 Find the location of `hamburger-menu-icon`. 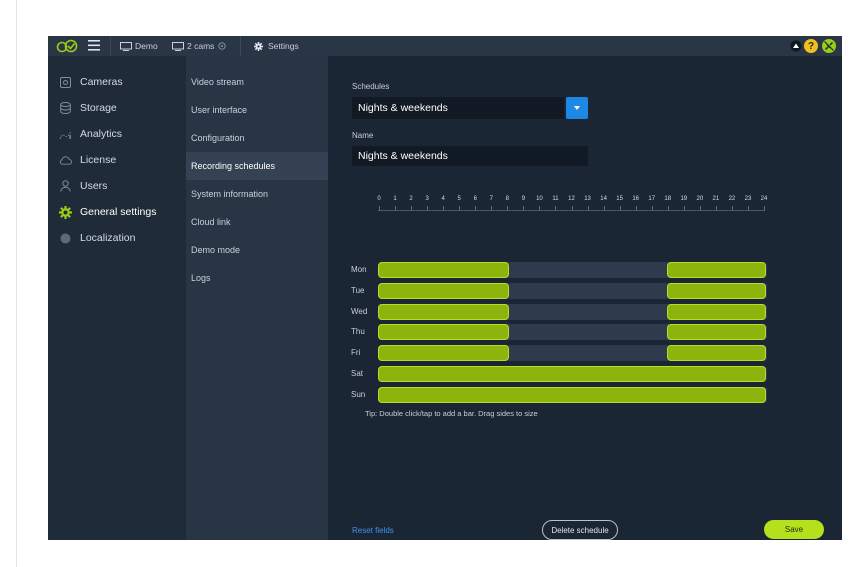

hamburger-menu-icon is located at coordinates (94, 45).